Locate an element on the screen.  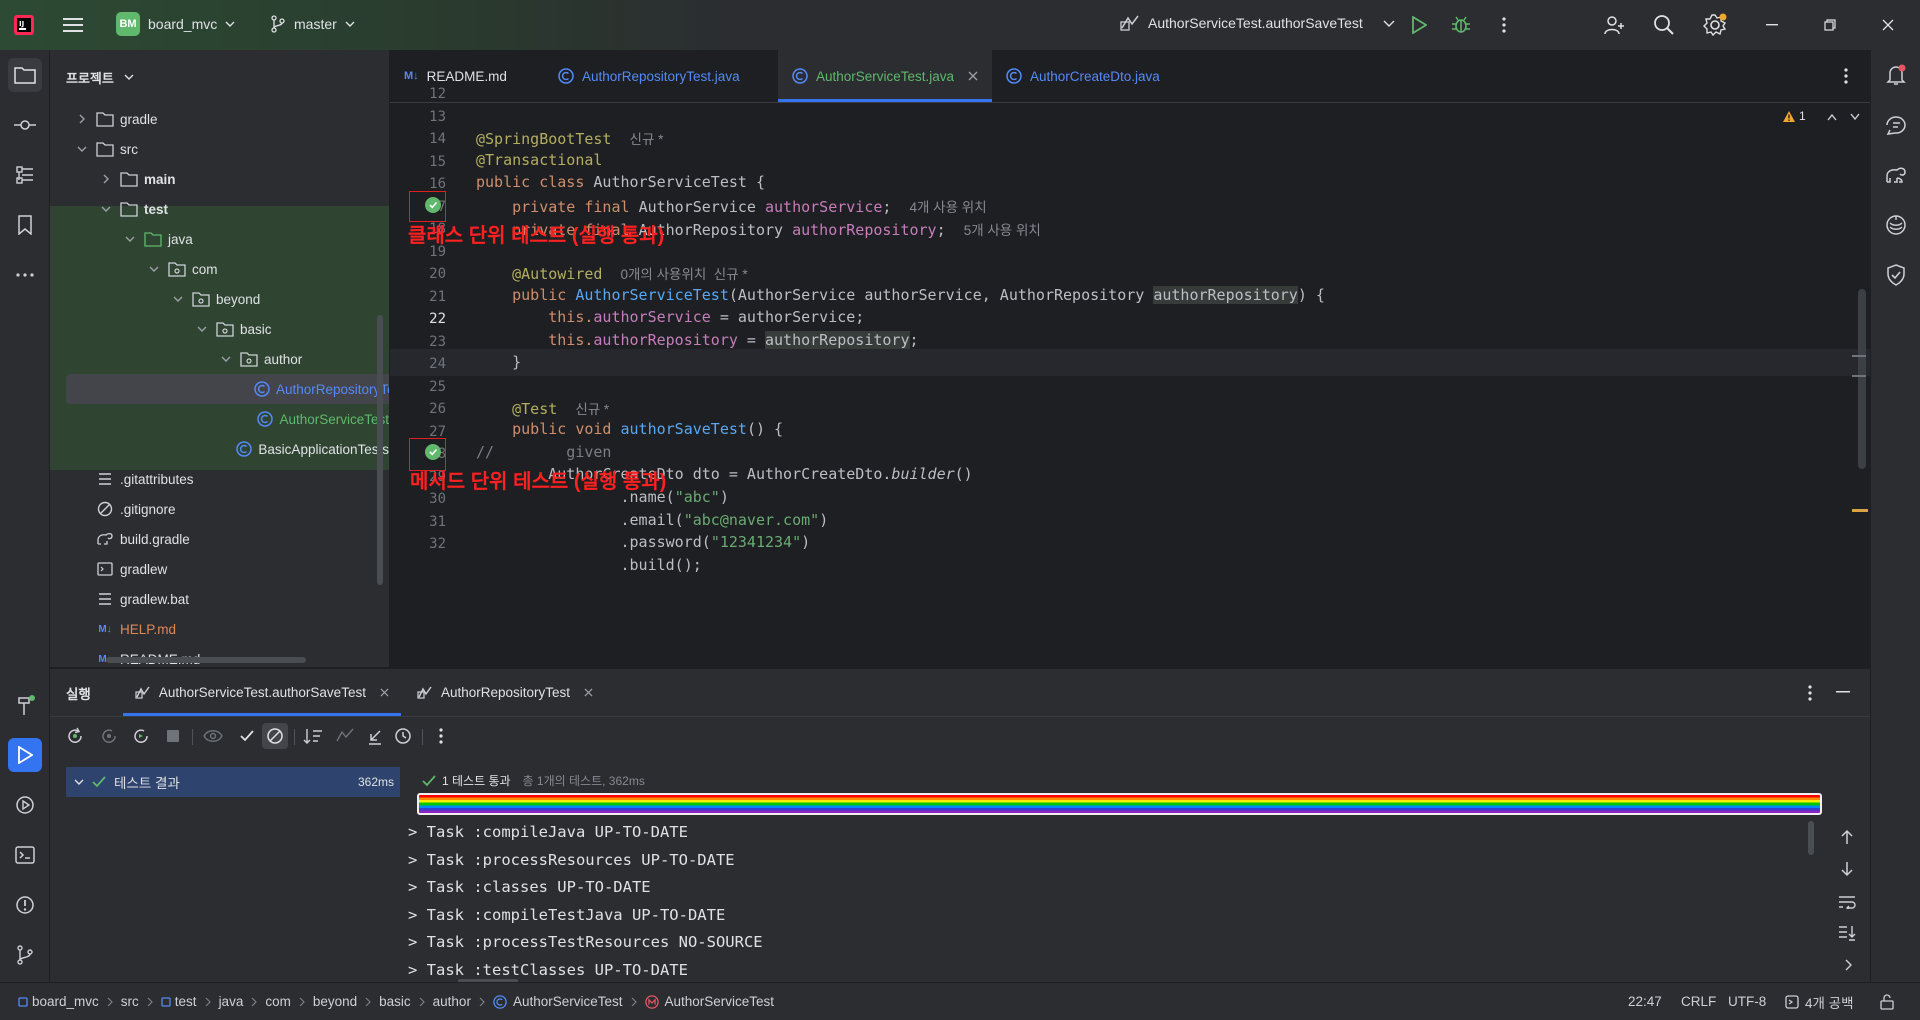
structure-icon is located at coordinates (25, 175).